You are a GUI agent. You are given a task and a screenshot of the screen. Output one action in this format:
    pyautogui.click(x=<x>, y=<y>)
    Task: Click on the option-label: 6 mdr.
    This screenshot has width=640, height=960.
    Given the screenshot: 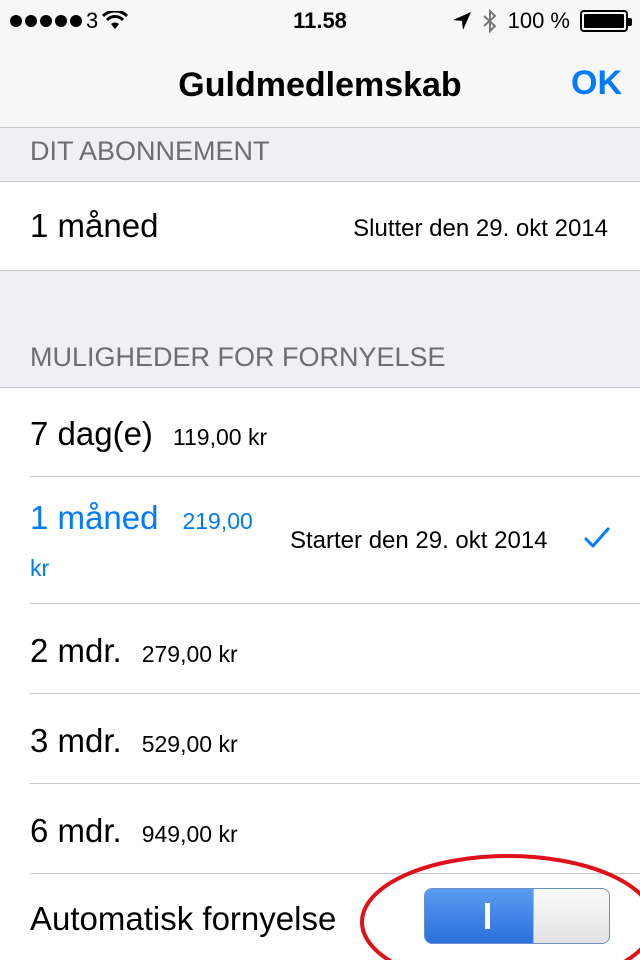 What is the action you would take?
    pyautogui.click(x=76, y=830)
    